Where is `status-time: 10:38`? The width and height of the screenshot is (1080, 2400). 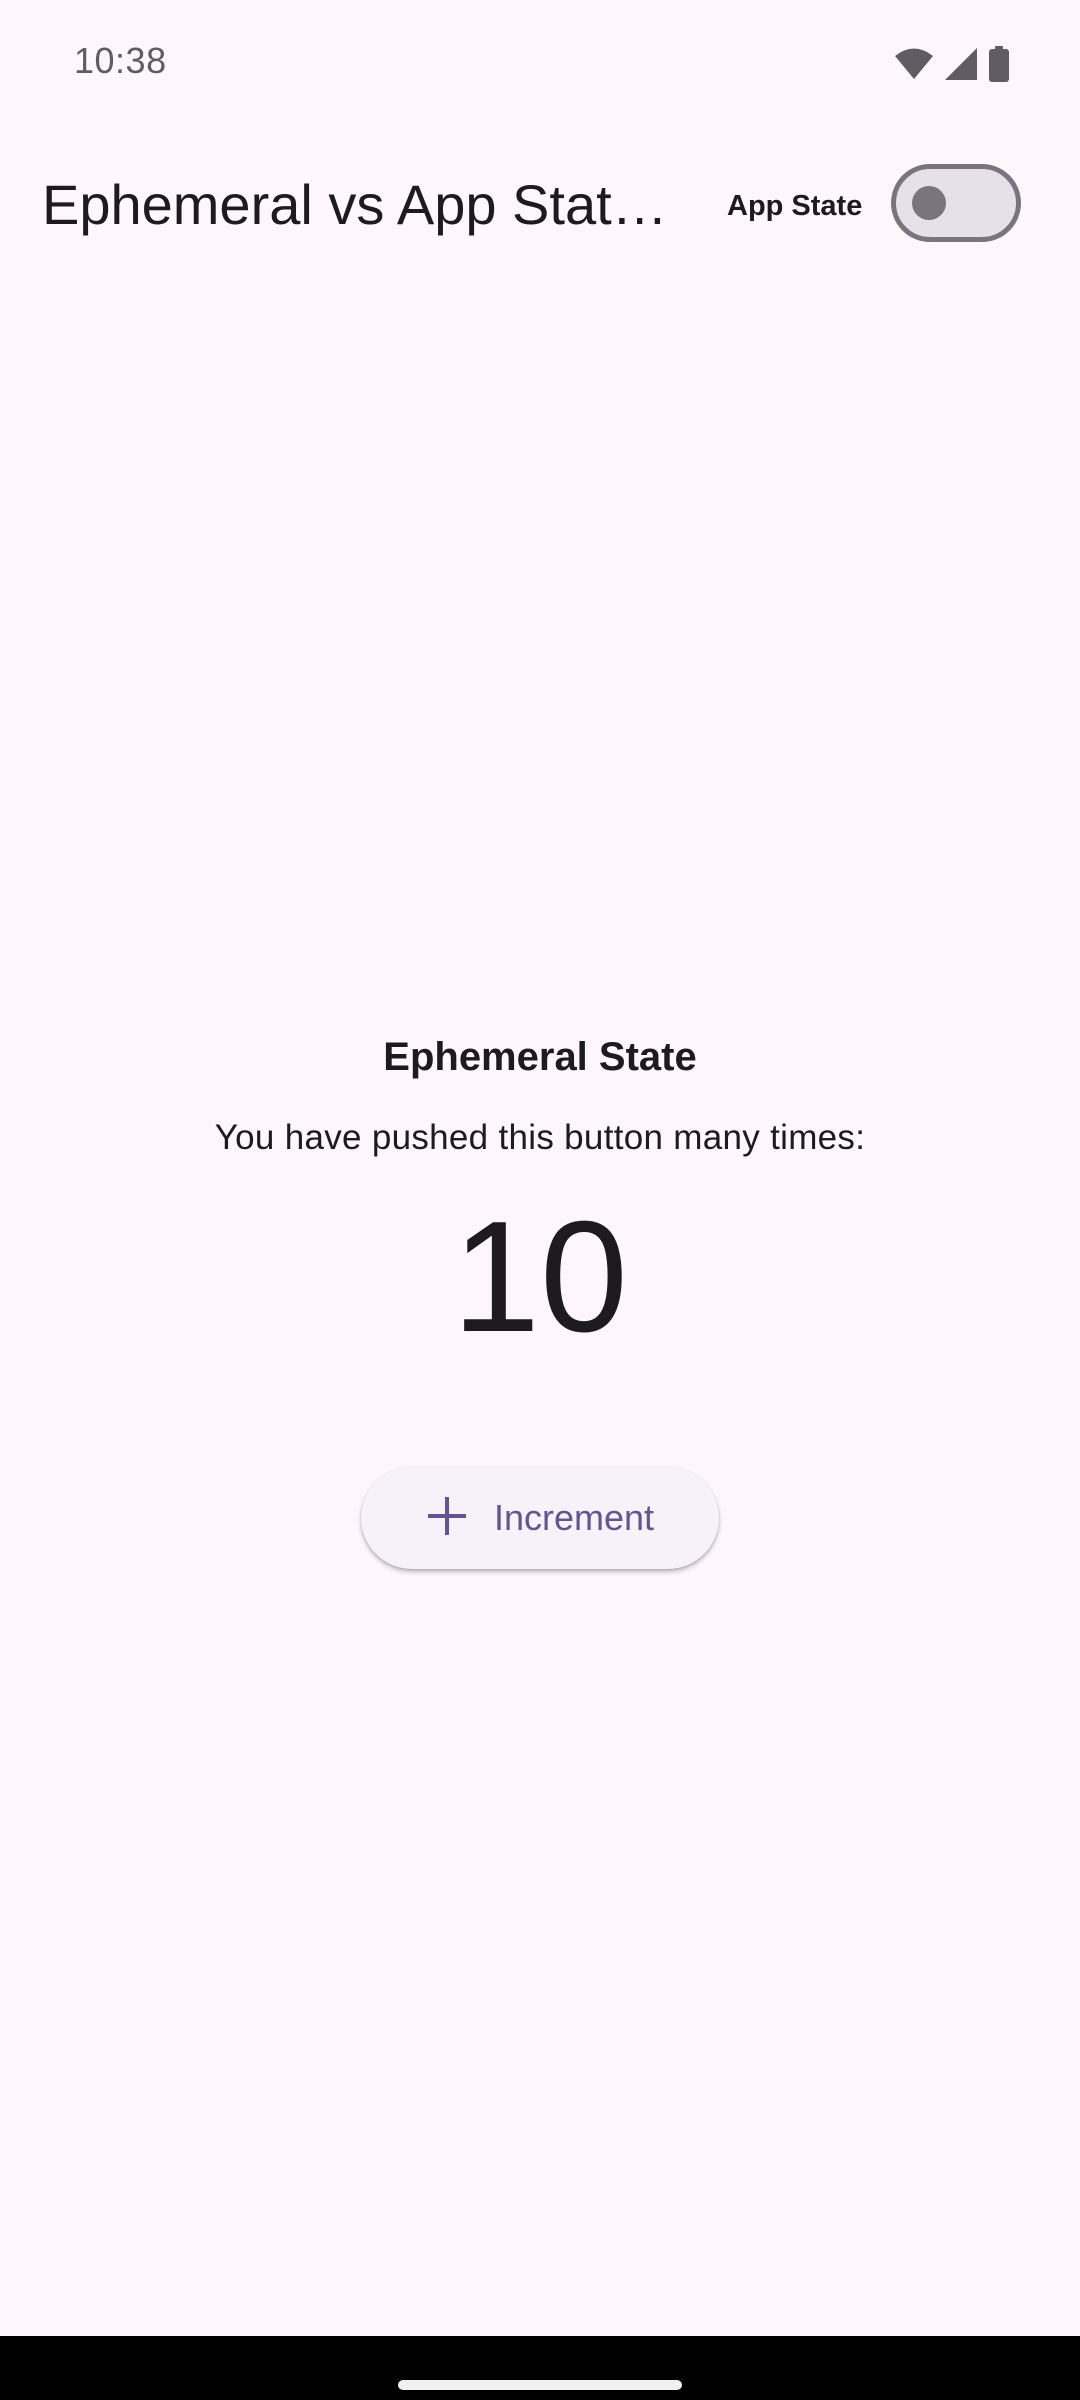
status-time: 10:38 is located at coordinates (120, 60).